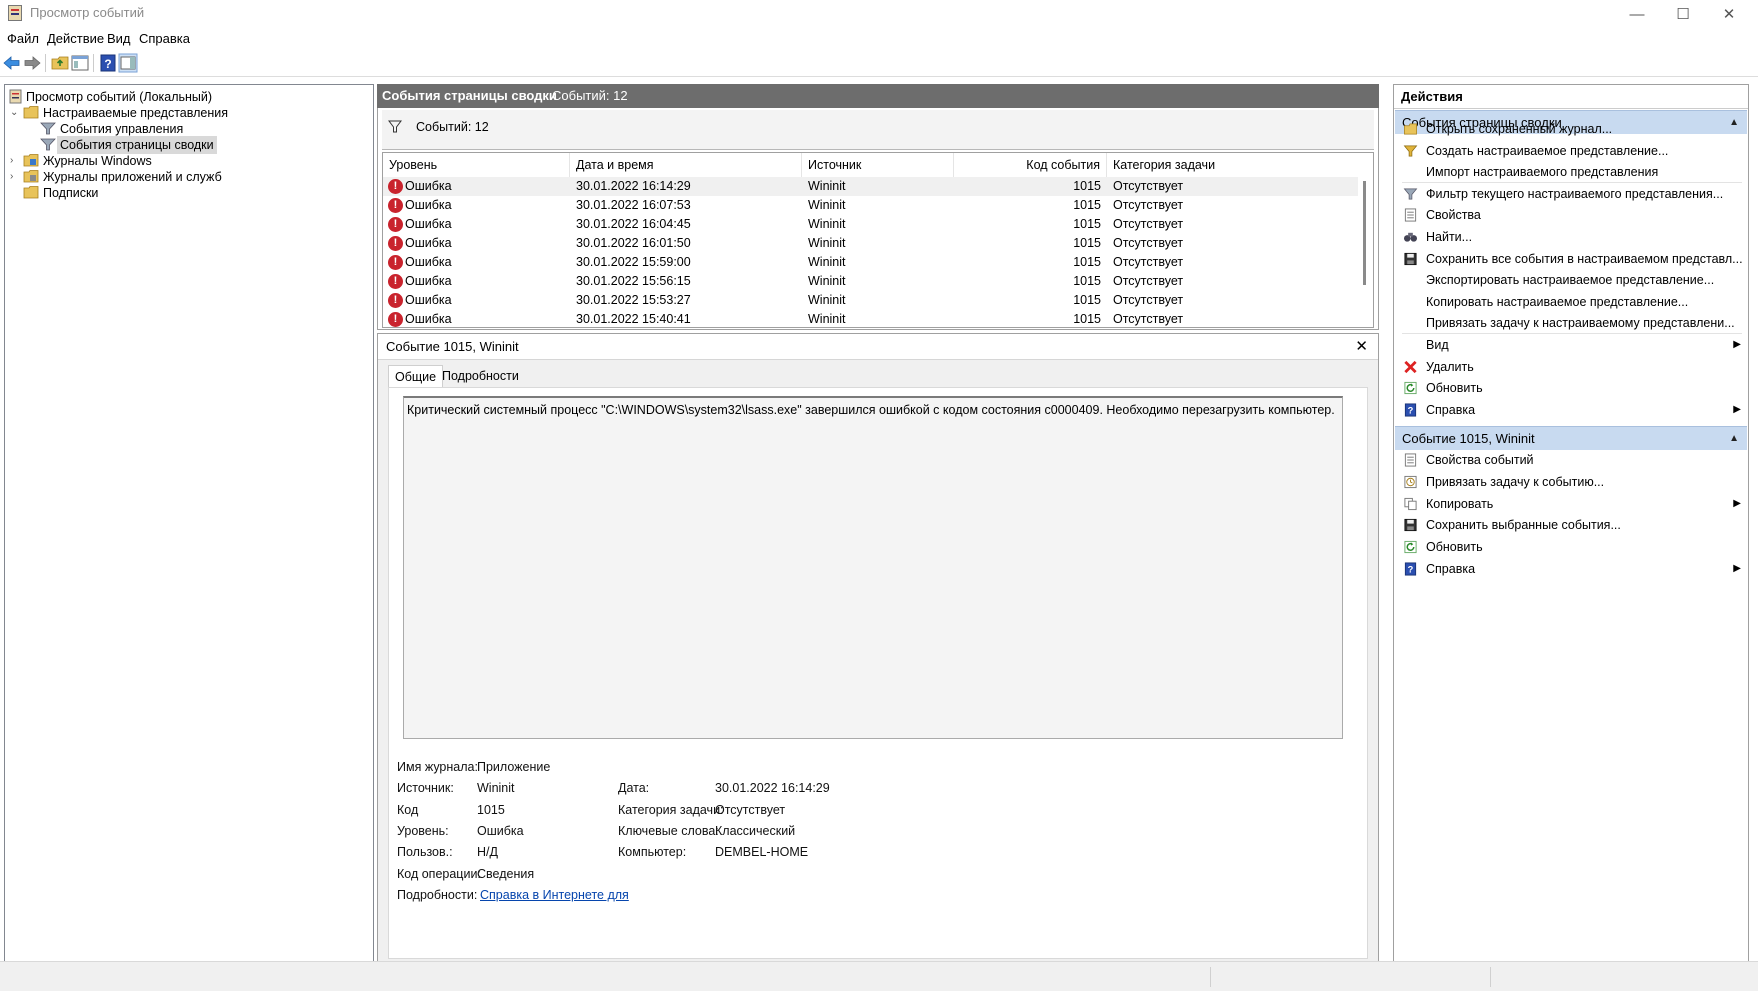  I want to click on column-header-task-category: Категория задачи, so click(1184, 165).